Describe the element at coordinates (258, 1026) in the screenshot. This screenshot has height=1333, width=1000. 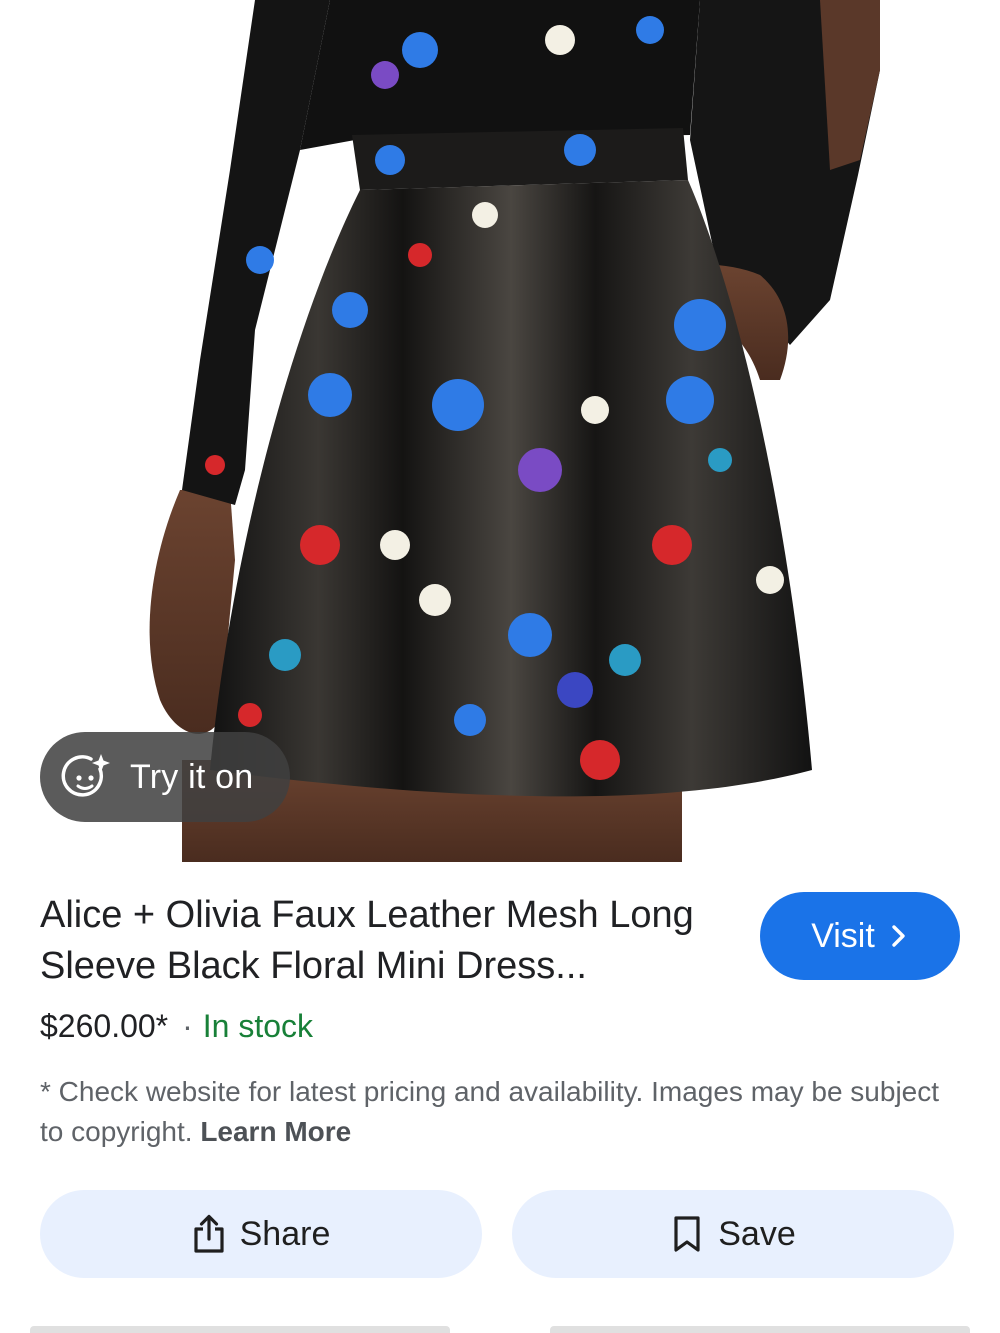
I see `availability-badge: In stock` at that location.